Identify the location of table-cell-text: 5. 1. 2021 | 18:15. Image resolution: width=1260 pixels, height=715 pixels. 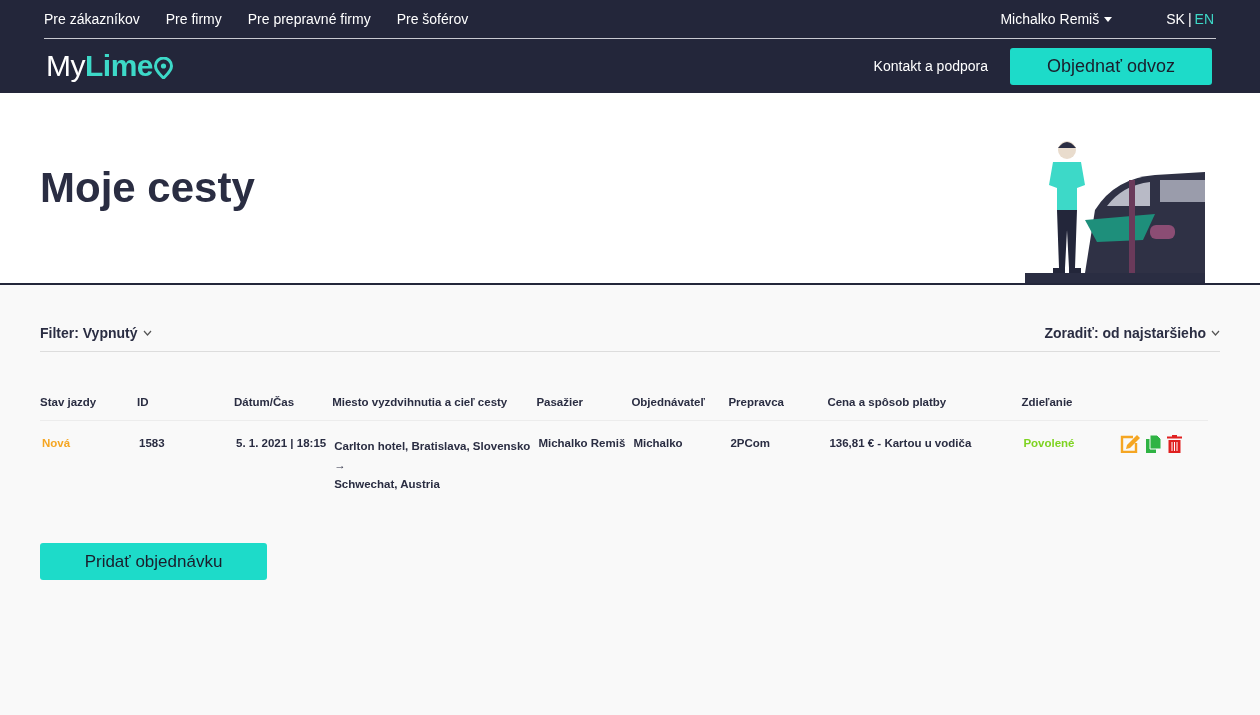
(282, 443).